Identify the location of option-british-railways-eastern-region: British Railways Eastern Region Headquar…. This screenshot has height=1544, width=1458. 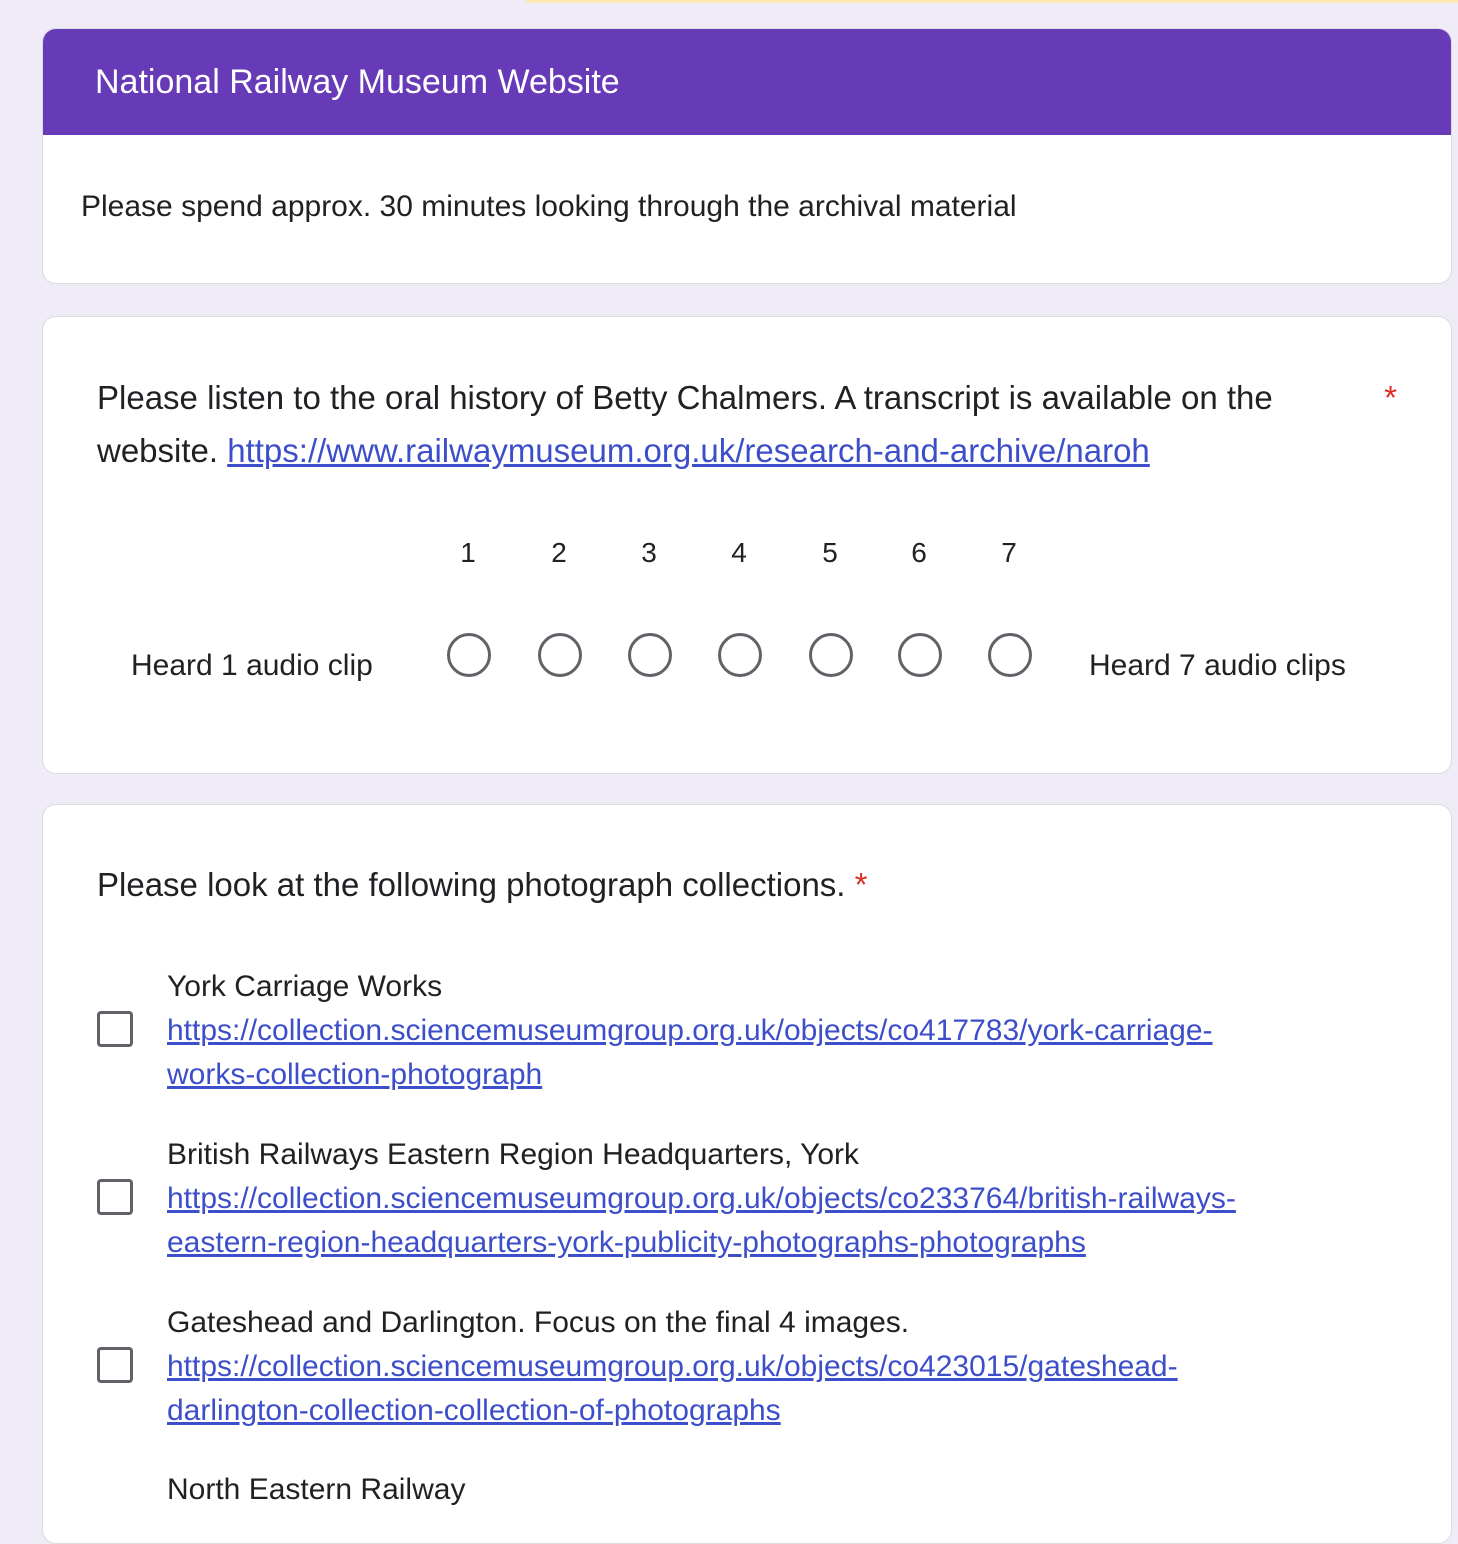
(777, 1199).